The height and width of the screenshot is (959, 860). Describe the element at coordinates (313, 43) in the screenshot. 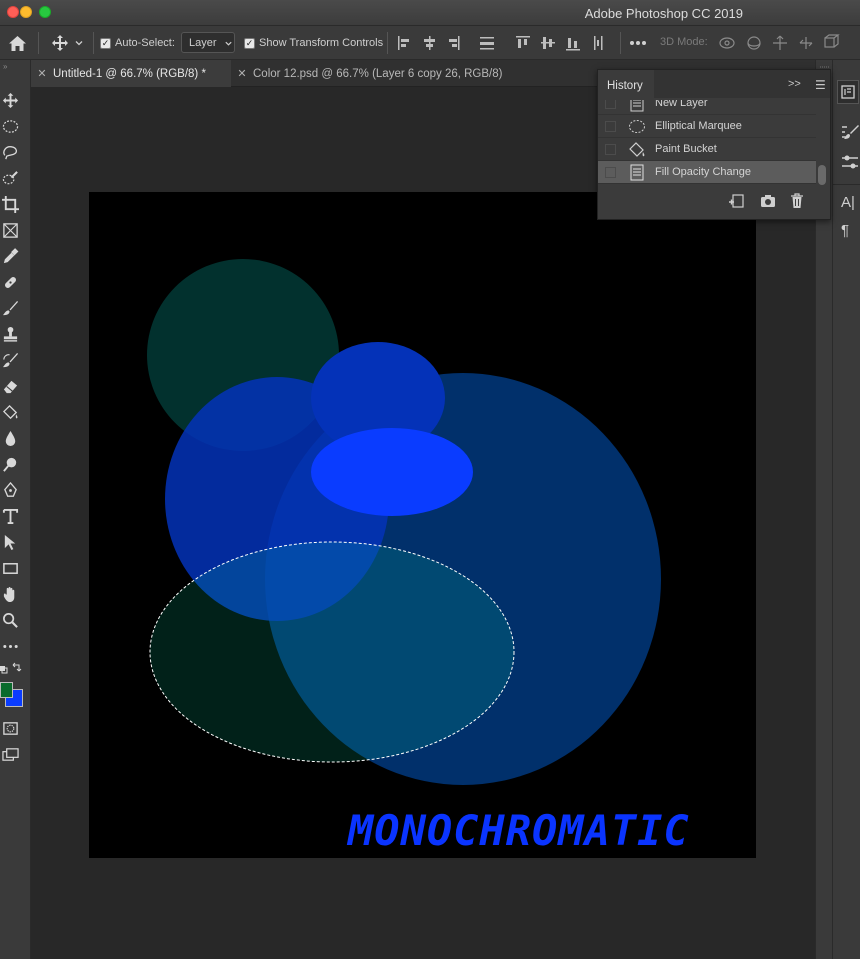

I see `show-transform-controls-checkbox: ✓ Show Transform Controls` at that location.